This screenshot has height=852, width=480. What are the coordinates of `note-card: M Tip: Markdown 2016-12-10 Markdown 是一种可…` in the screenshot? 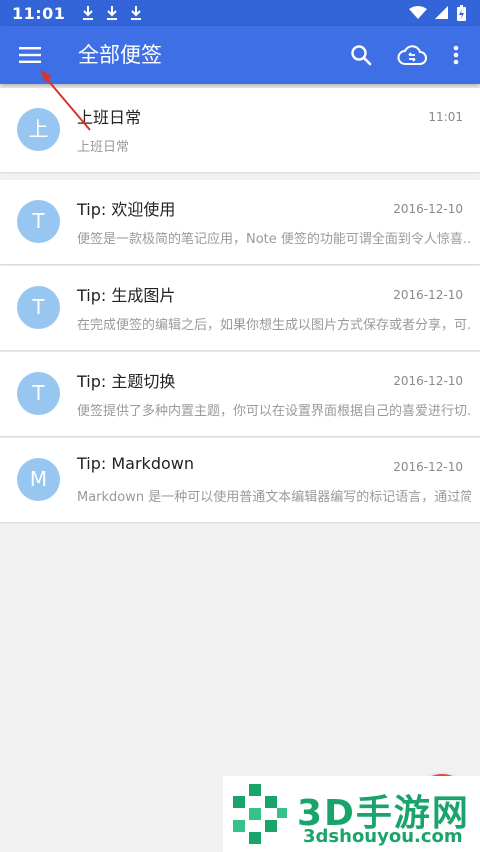 It's located at (240, 480).